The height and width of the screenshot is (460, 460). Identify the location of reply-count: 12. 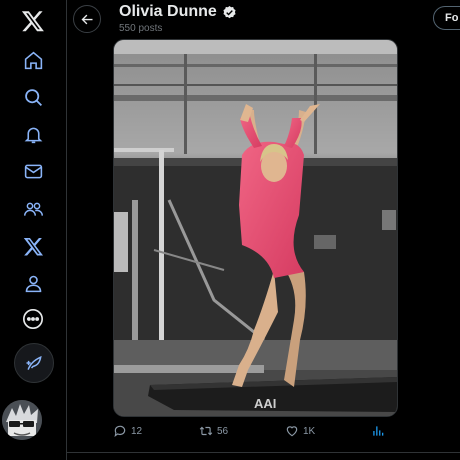
(137, 431).